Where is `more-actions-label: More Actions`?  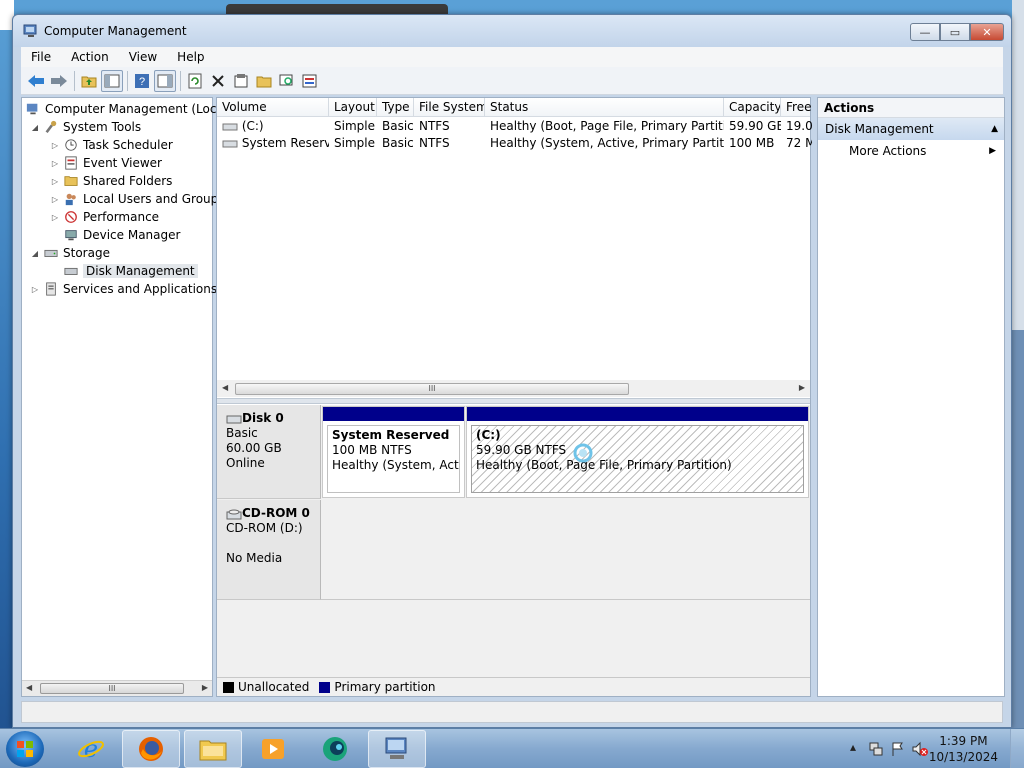 more-actions-label: More Actions is located at coordinates (888, 151).